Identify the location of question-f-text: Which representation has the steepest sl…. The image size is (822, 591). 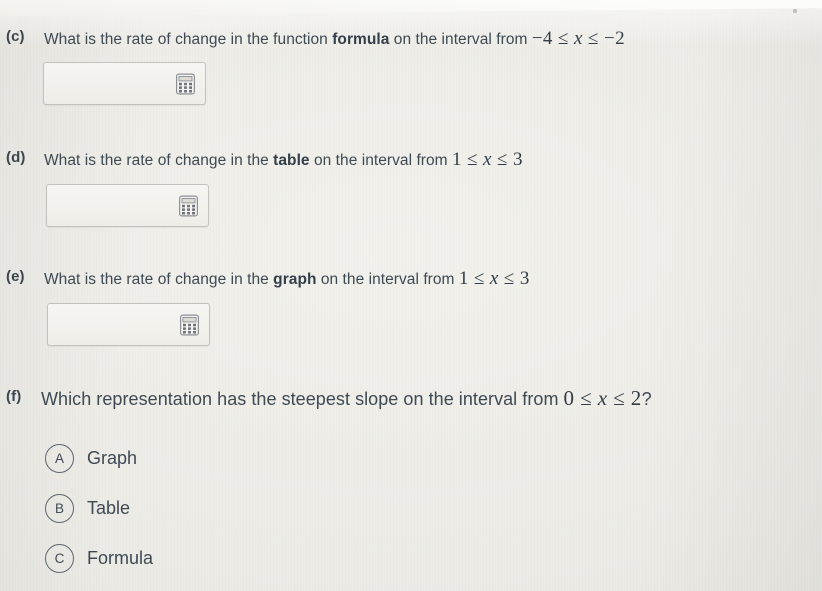
(346, 398).